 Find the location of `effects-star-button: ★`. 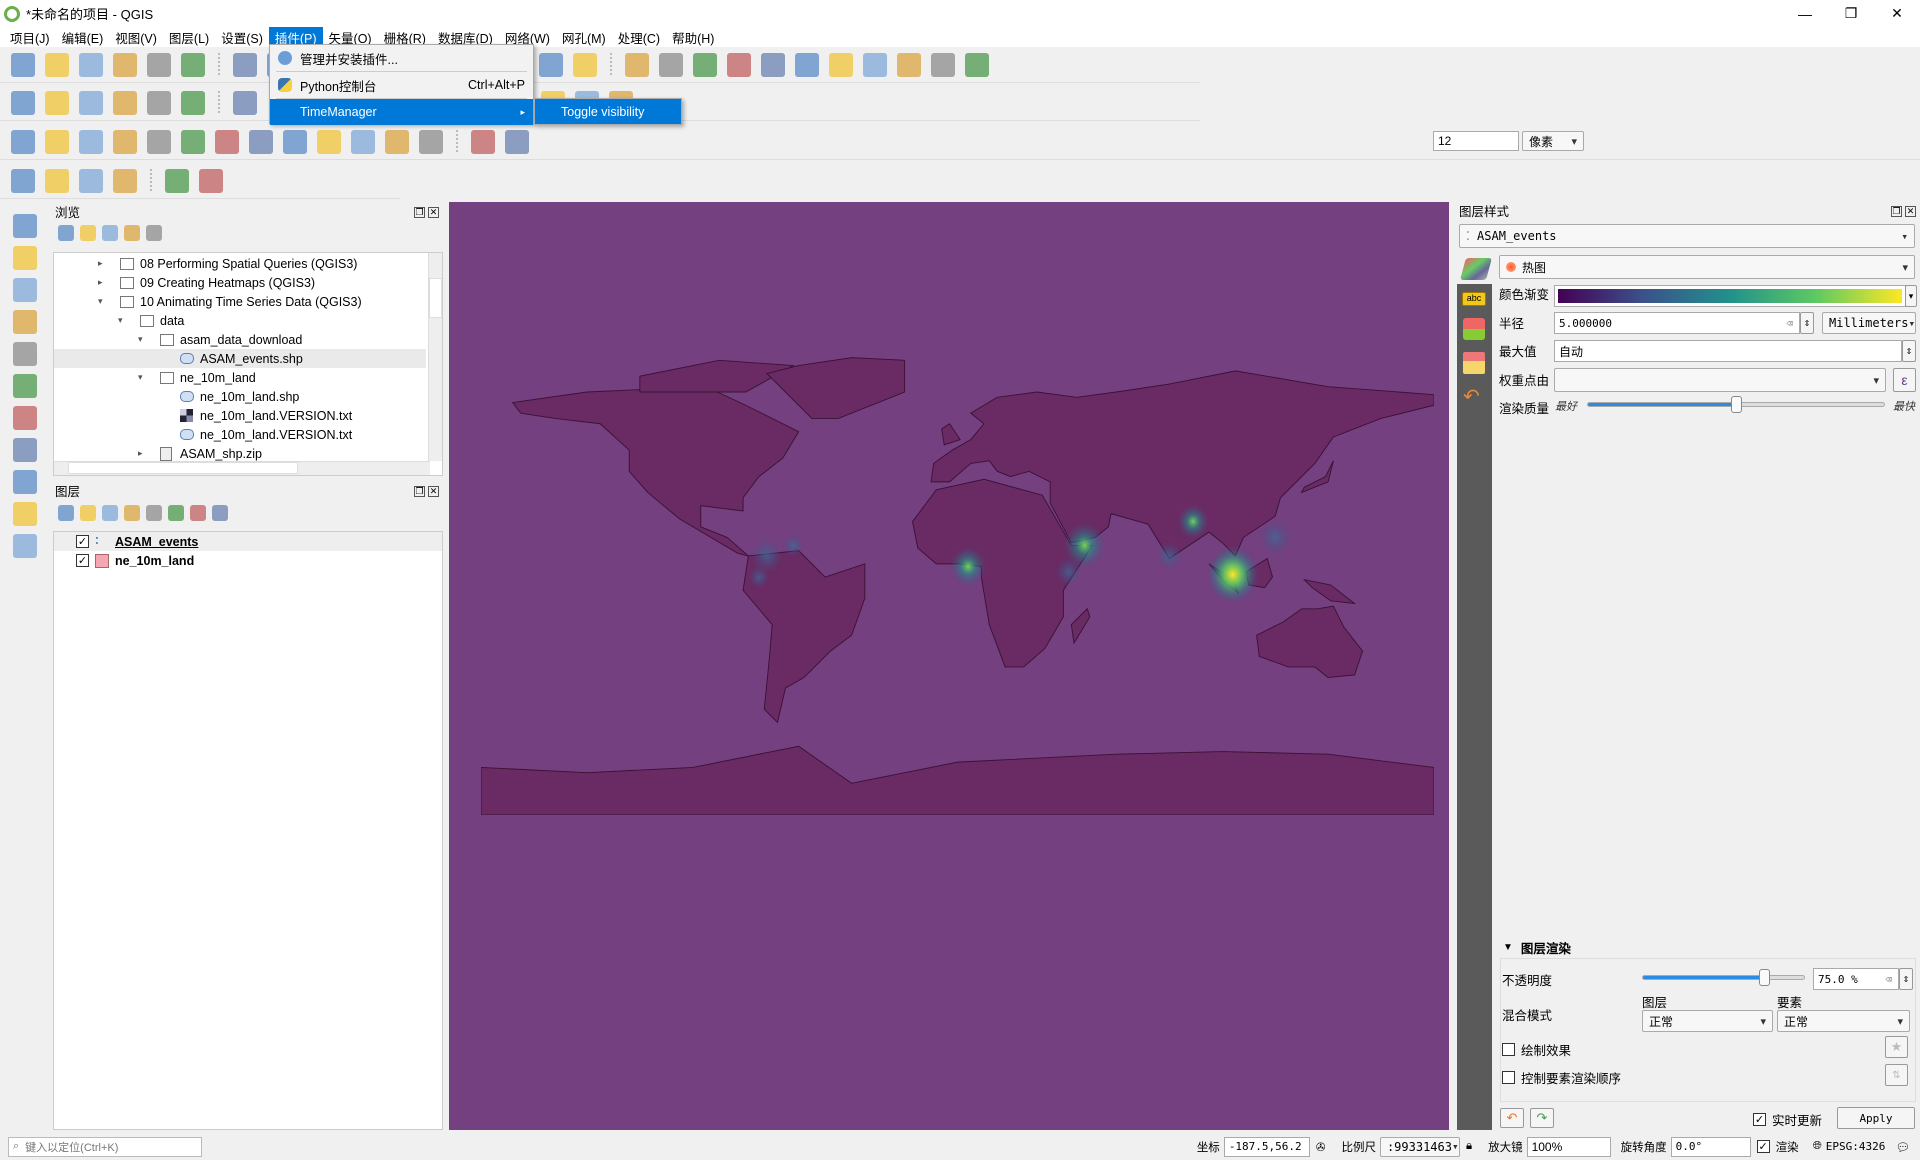

effects-star-button: ★ is located at coordinates (1896, 1047).